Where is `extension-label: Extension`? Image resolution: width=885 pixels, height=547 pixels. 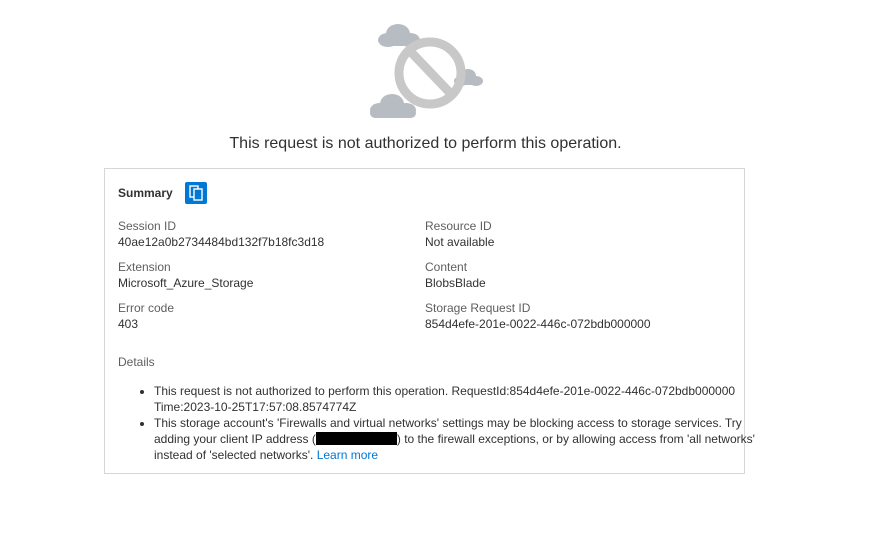
extension-label: Extension is located at coordinates (144, 267).